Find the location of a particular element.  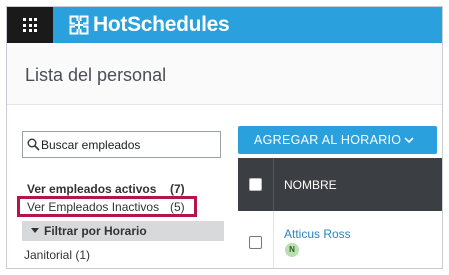

header-checkbox-cell is located at coordinates (256, 184).